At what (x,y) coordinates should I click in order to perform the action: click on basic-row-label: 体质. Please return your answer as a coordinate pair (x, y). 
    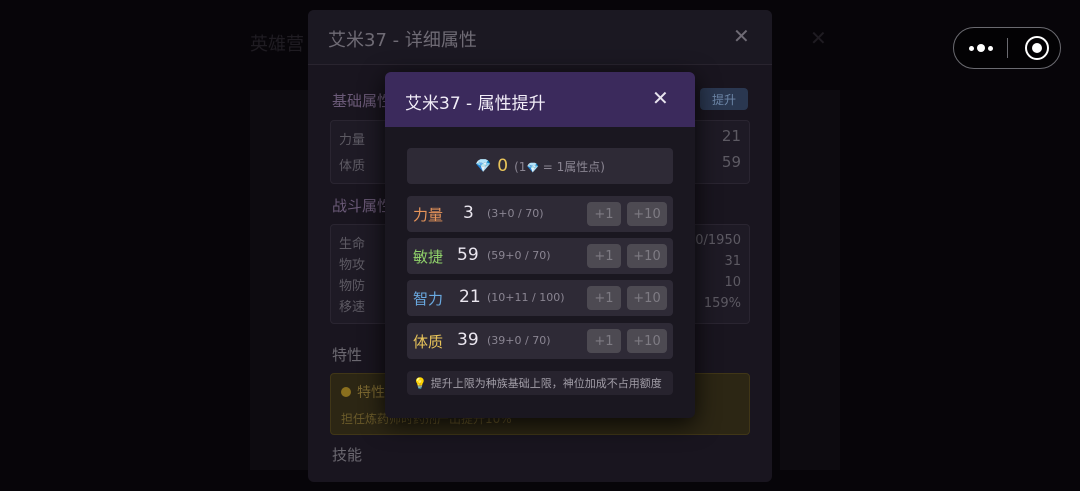
    Looking at the image, I should click on (352, 166).